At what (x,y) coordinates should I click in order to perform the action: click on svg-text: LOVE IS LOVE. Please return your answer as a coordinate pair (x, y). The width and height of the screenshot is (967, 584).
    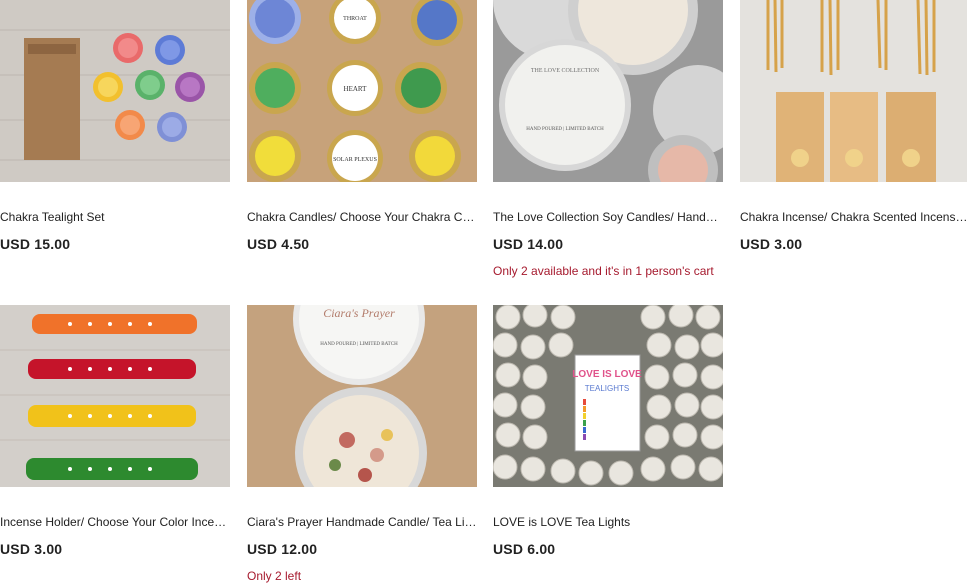
    Looking at the image, I should click on (607, 374).